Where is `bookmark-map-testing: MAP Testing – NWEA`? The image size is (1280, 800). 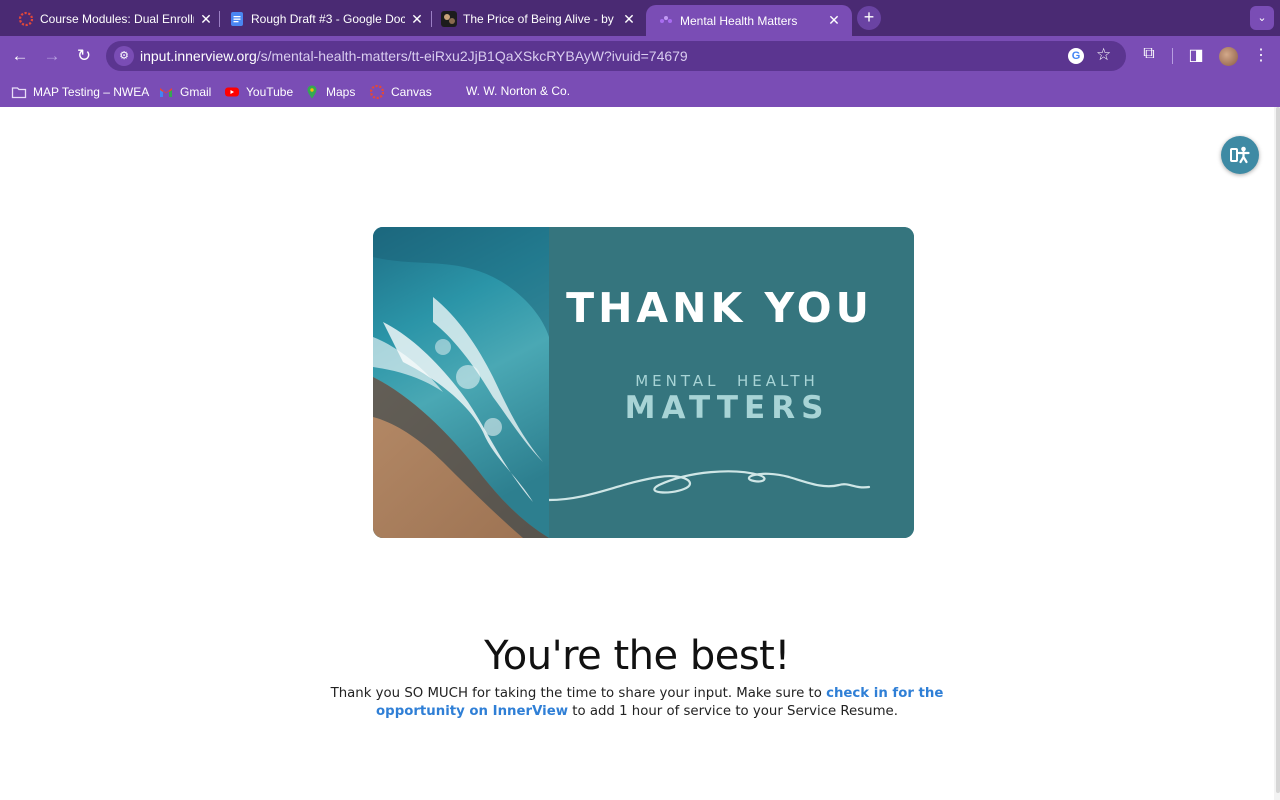 bookmark-map-testing: MAP Testing – NWEA is located at coordinates (80, 92).